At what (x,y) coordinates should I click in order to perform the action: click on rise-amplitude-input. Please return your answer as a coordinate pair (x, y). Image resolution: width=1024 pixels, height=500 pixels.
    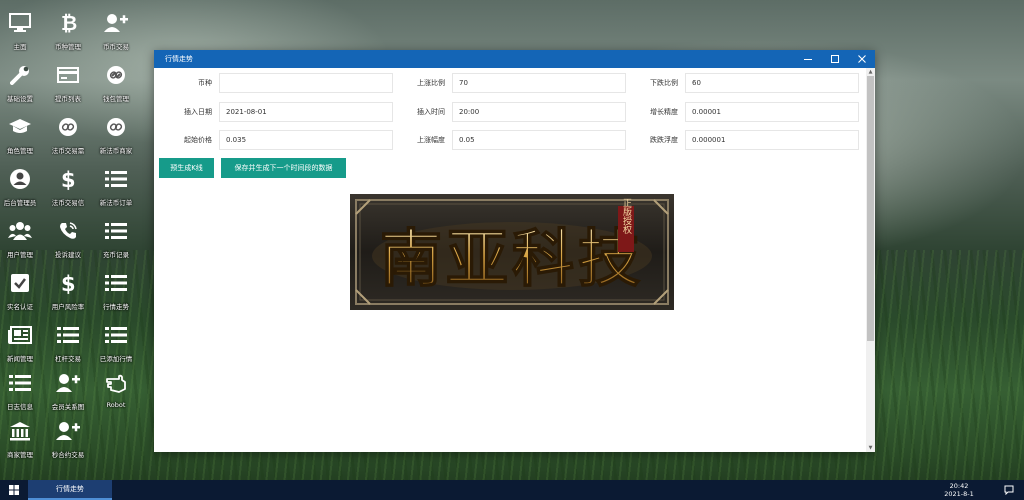
    Looking at the image, I should click on (539, 140).